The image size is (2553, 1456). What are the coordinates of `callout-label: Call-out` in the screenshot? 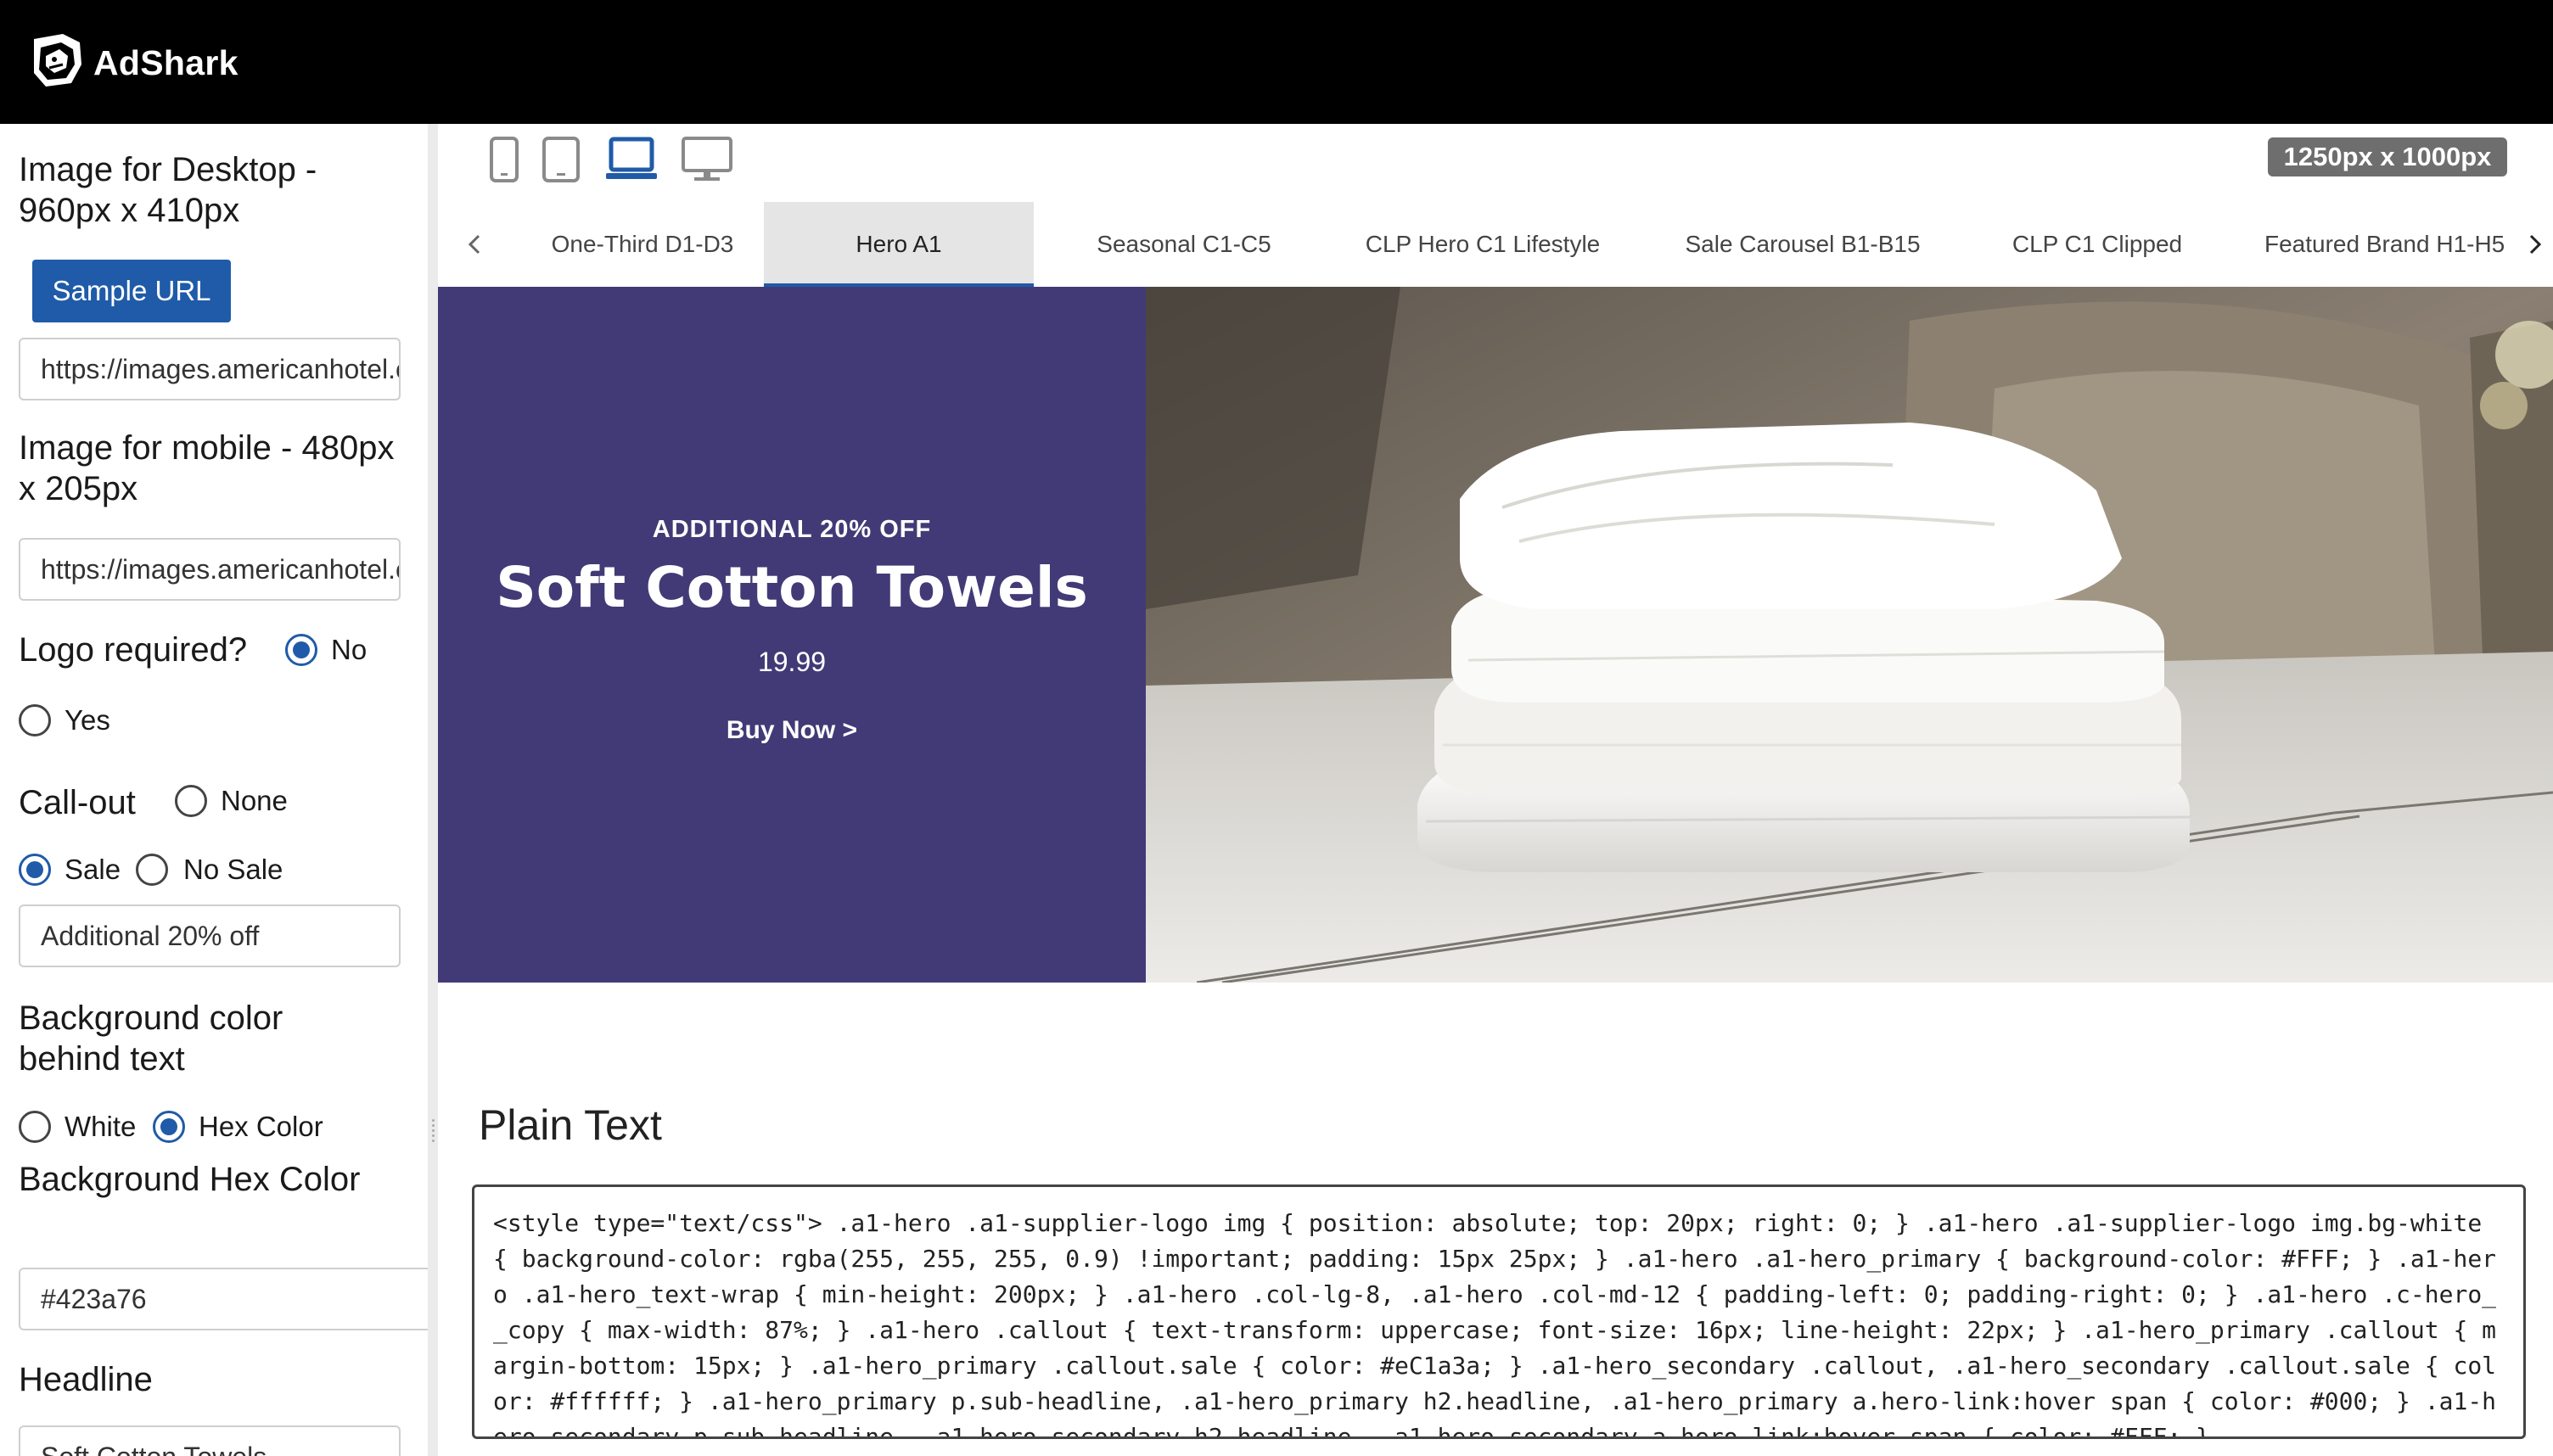 It's located at (77, 802).